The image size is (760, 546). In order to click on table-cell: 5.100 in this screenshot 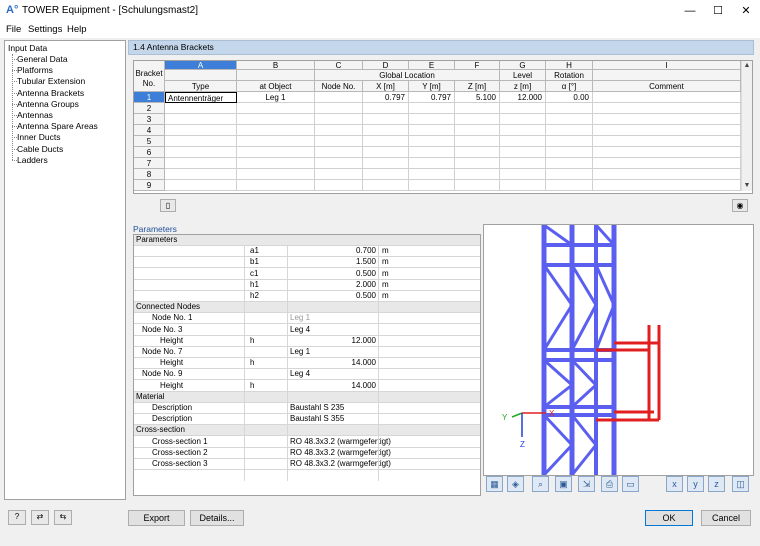, I will do `click(477, 97)`.